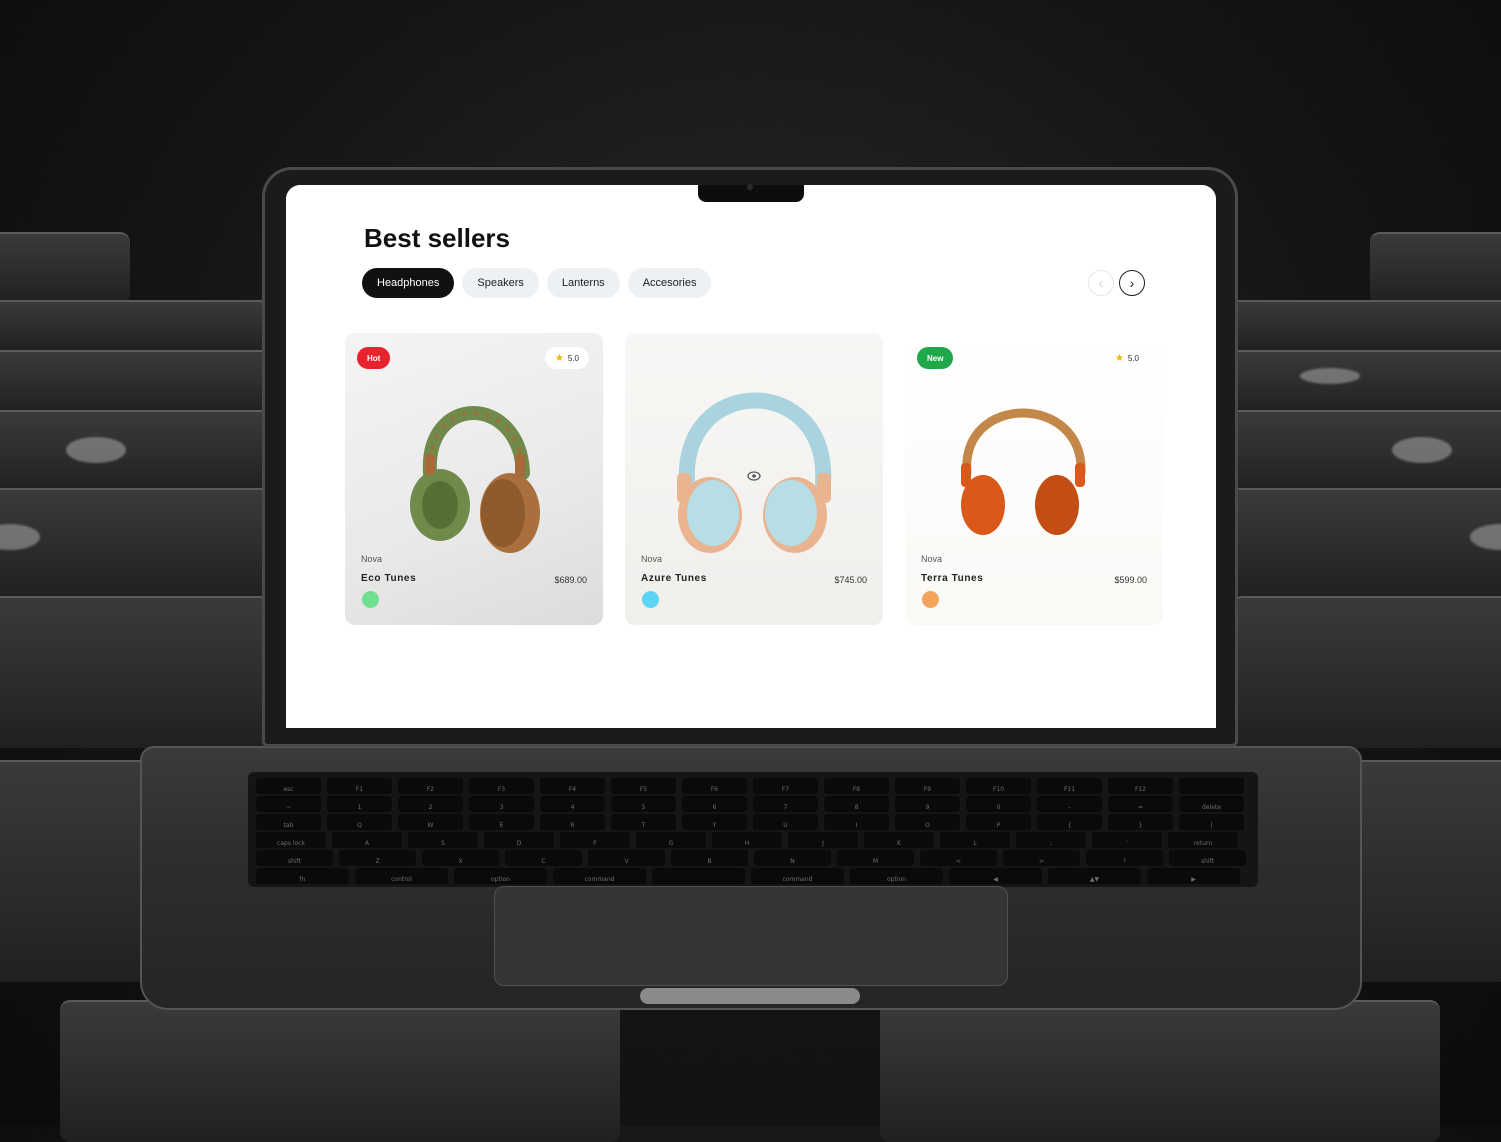 Image resolution: width=1501 pixels, height=1142 pixels. Describe the element at coordinates (359, 804) in the screenshot. I see `keyboard-key: 1` at that location.